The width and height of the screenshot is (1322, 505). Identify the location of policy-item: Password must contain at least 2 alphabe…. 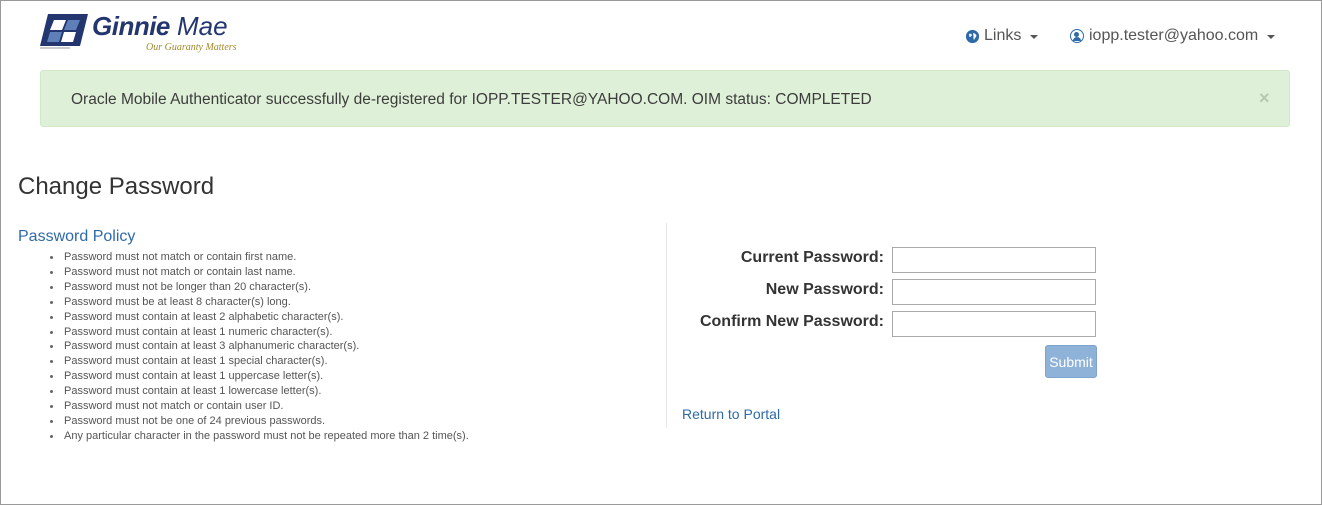
(257, 317).